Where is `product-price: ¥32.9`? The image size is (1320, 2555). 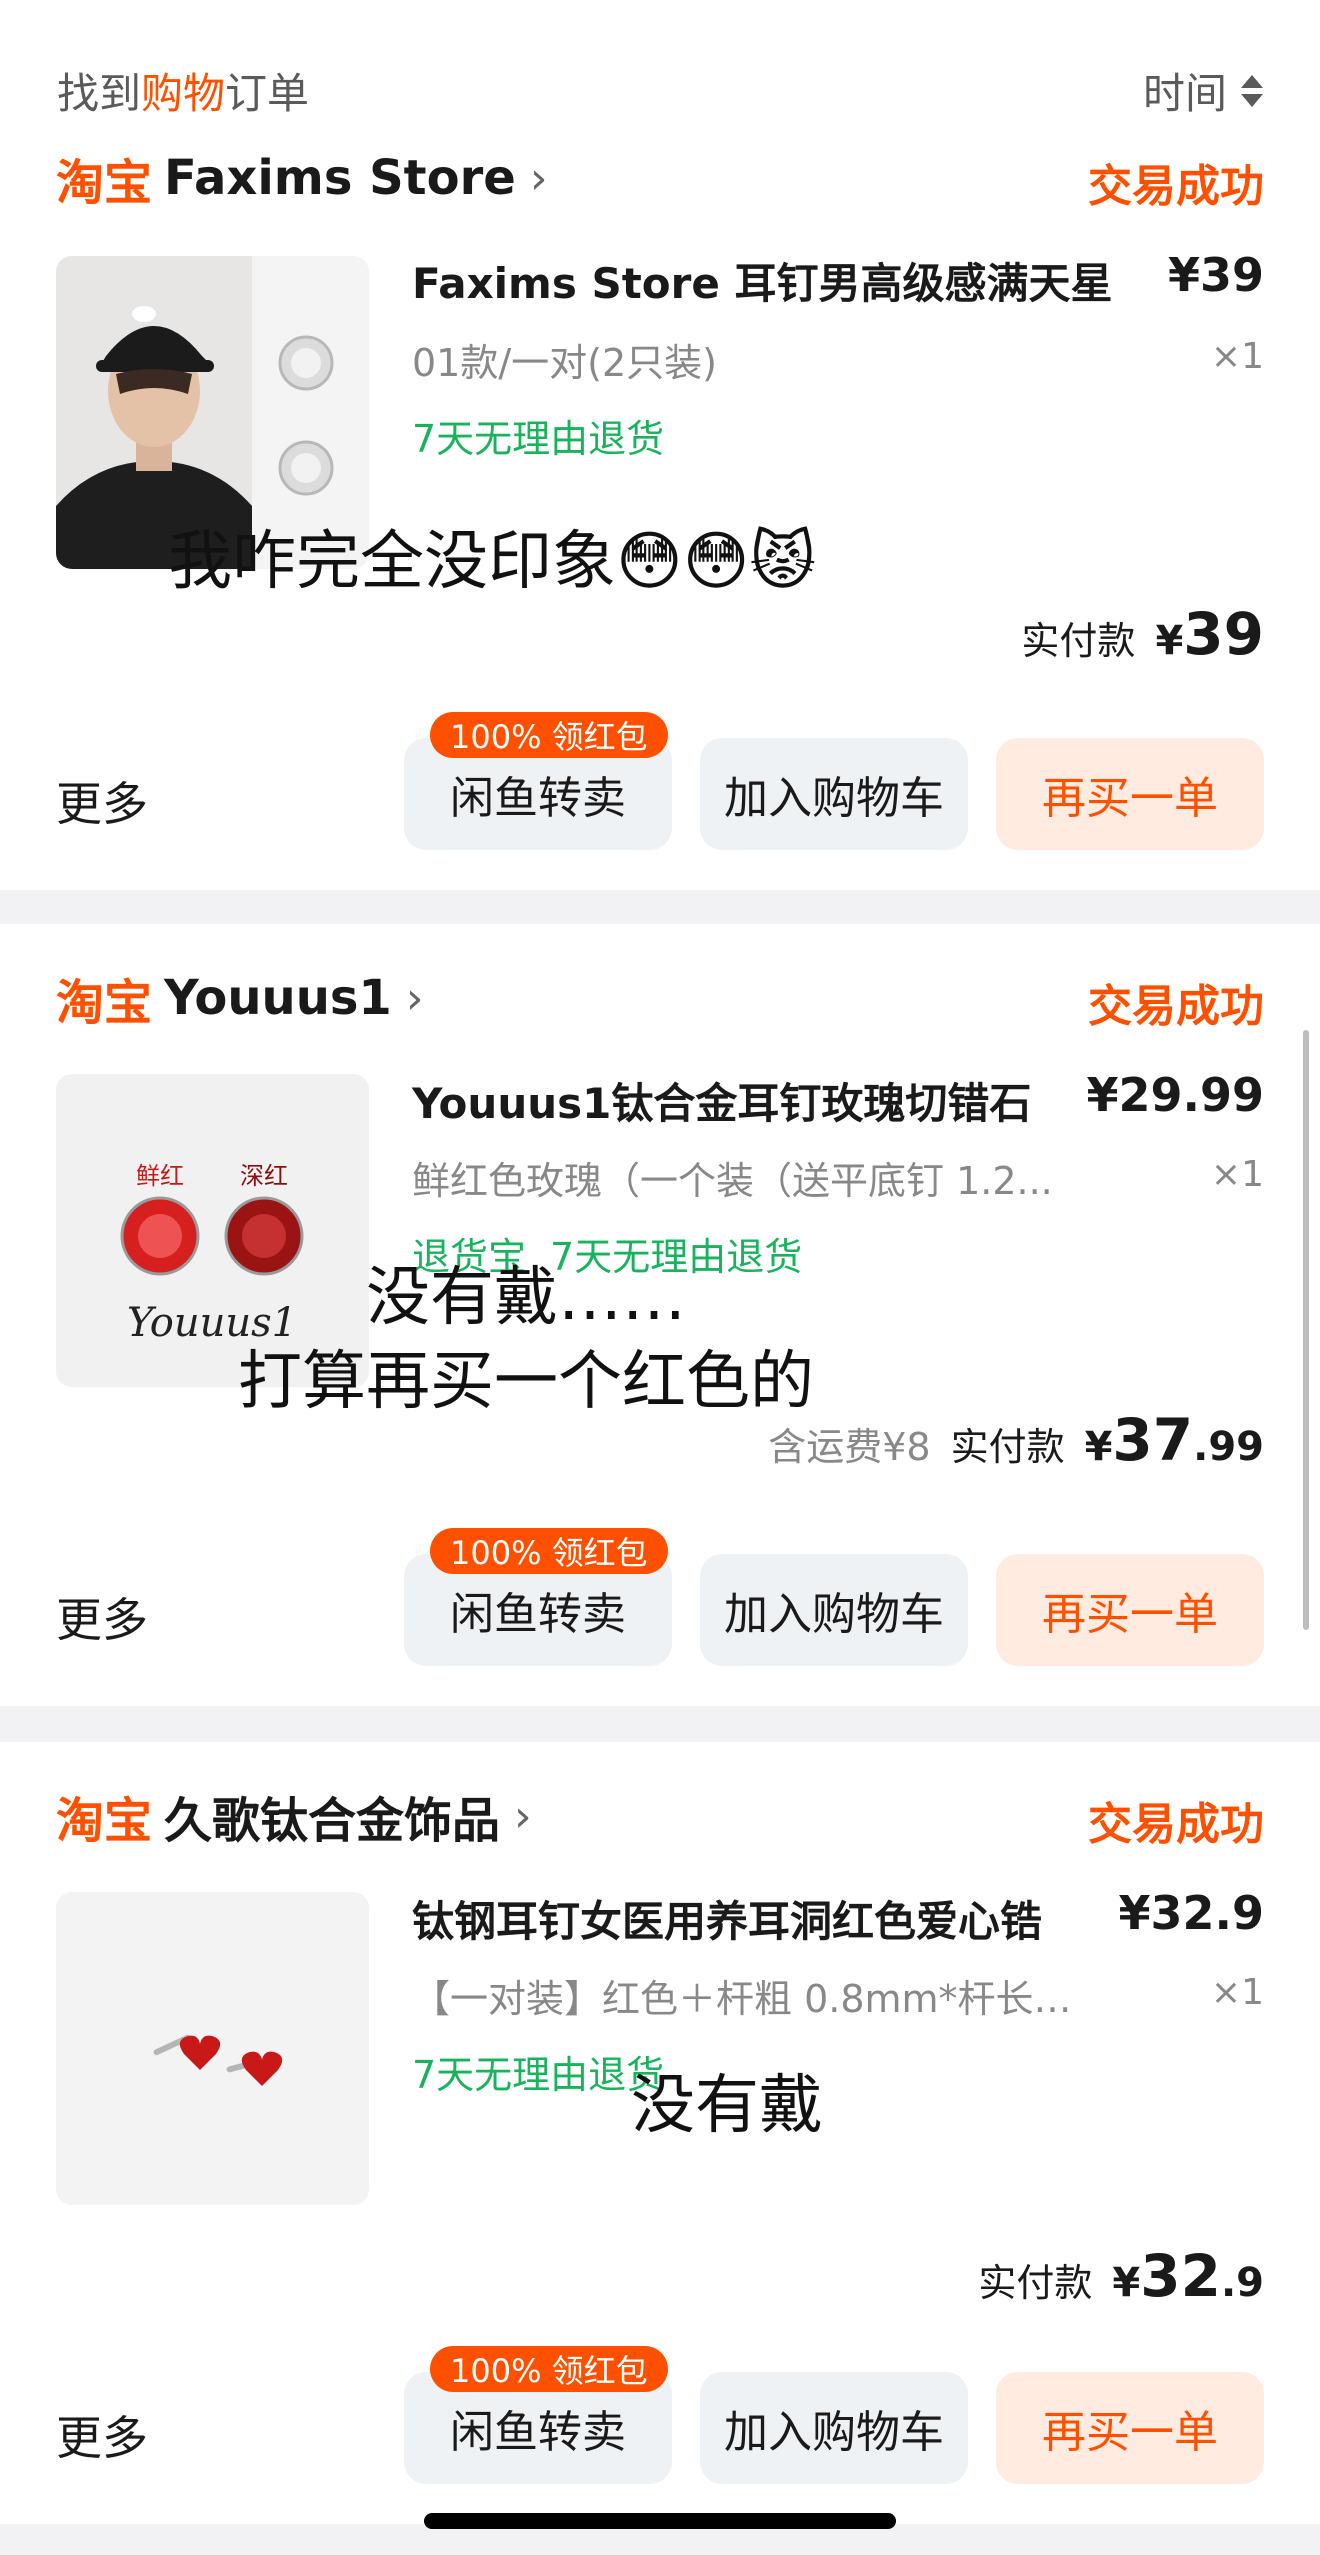 product-price: ¥32.9 is located at coordinates (1191, 1913).